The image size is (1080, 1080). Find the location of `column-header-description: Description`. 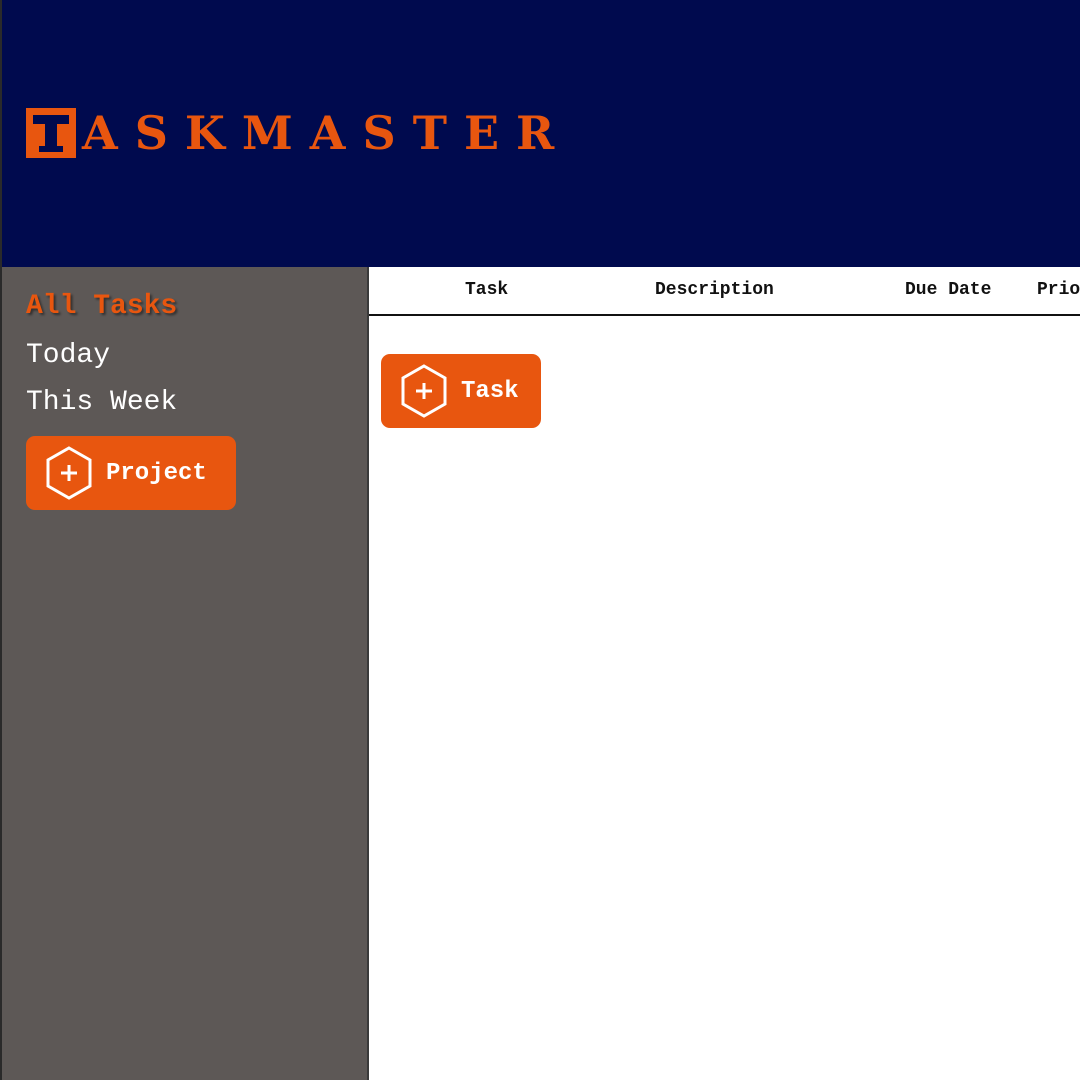

column-header-description: Description is located at coordinates (714, 290).